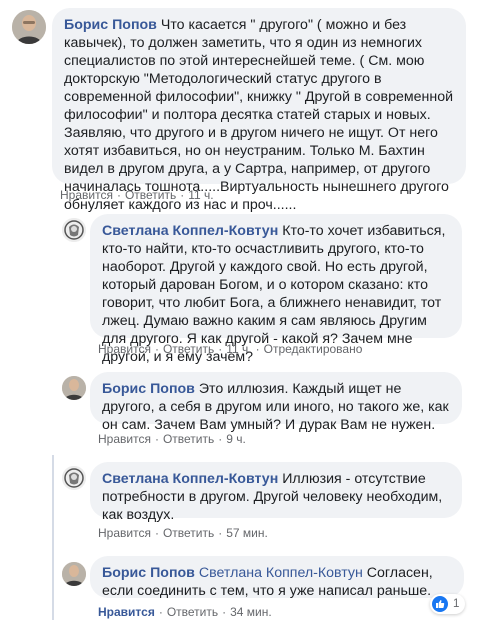 This screenshot has width=491, height=625. I want to click on edited-label: Отредактировано, so click(313, 349).